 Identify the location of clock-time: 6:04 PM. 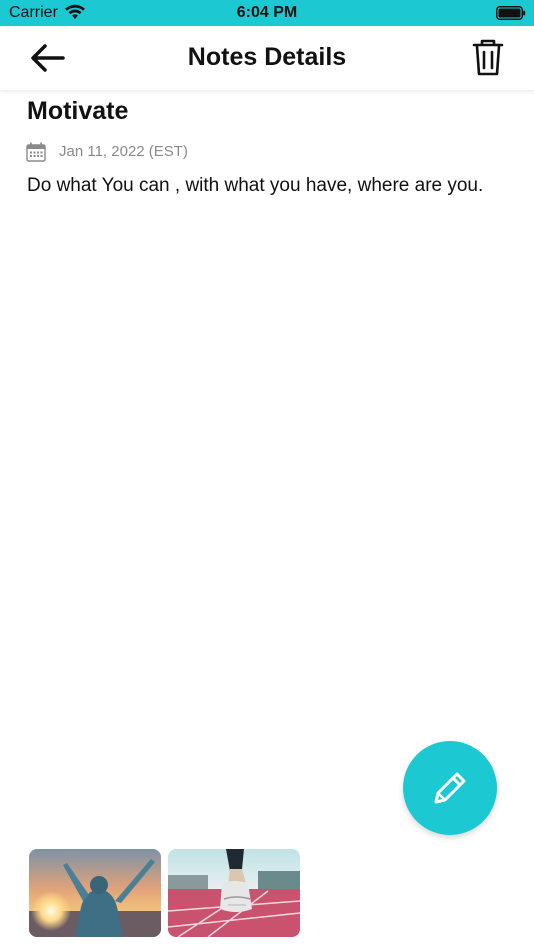
(267, 12).